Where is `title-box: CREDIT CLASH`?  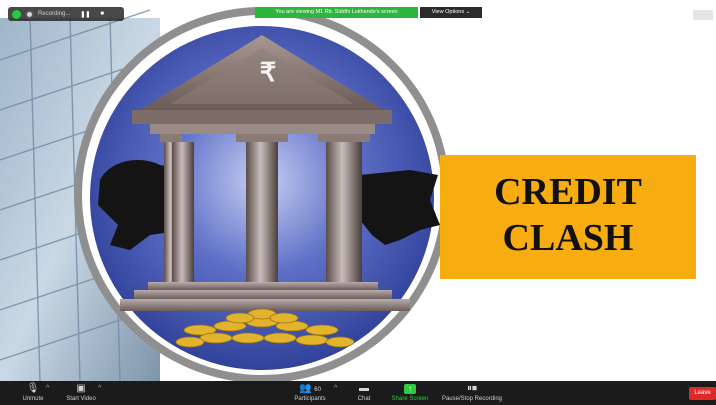
title-box: CREDIT CLASH is located at coordinates (568, 217).